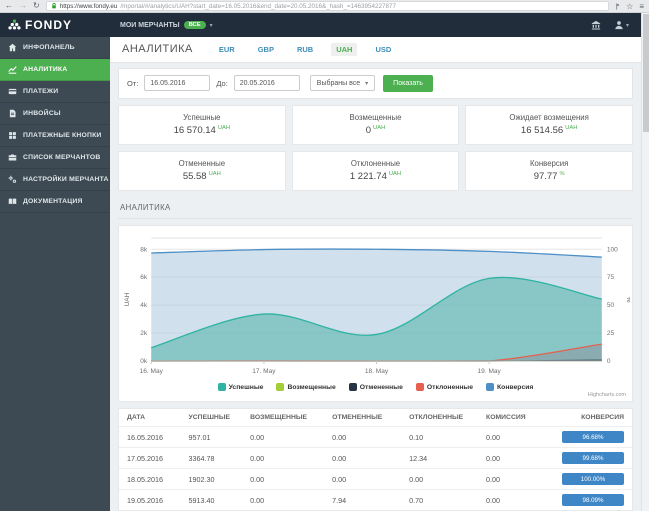 The width and height of the screenshot is (649, 511). Describe the element at coordinates (144, 277) in the screenshot. I see `svg-text: 6k` at that location.